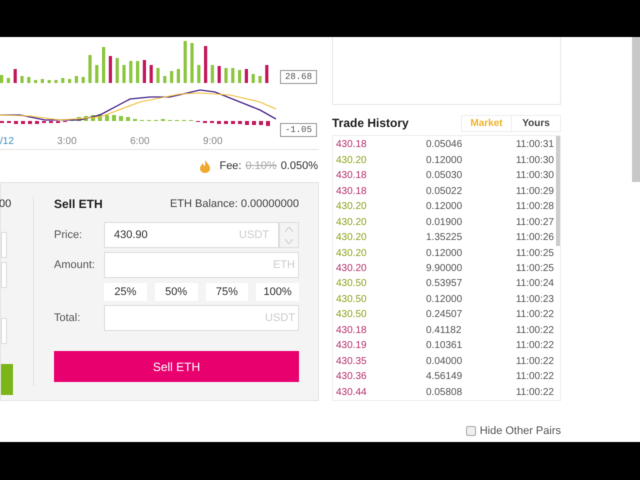 The height and width of the screenshot is (480, 640). I want to click on percent-button: 25%, so click(125, 292).